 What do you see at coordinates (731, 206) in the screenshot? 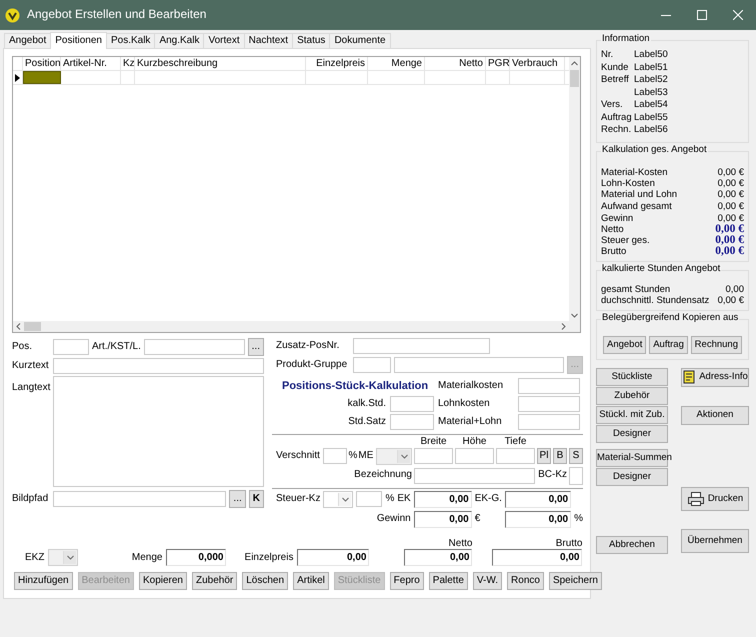
I see `total-value: 0,00 €` at bounding box center [731, 206].